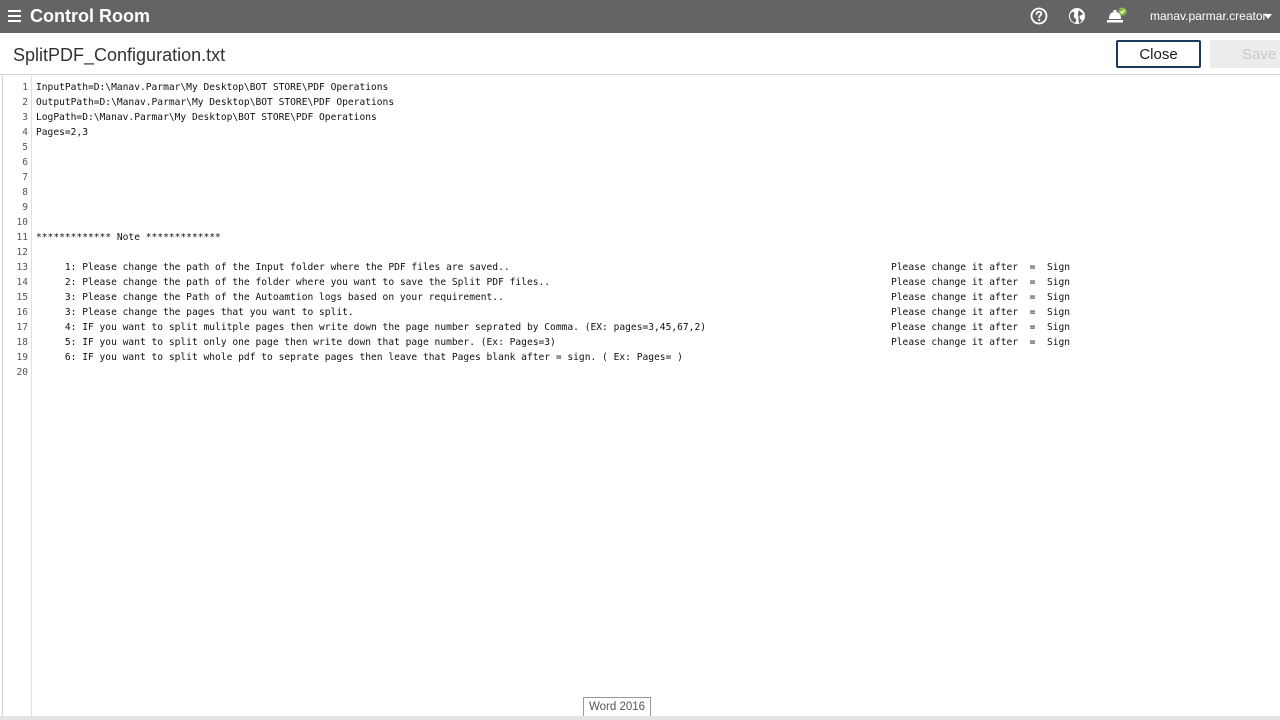 This screenshot has height=720, width=1280. I want to click on bottom-divider, so click(640, 718).